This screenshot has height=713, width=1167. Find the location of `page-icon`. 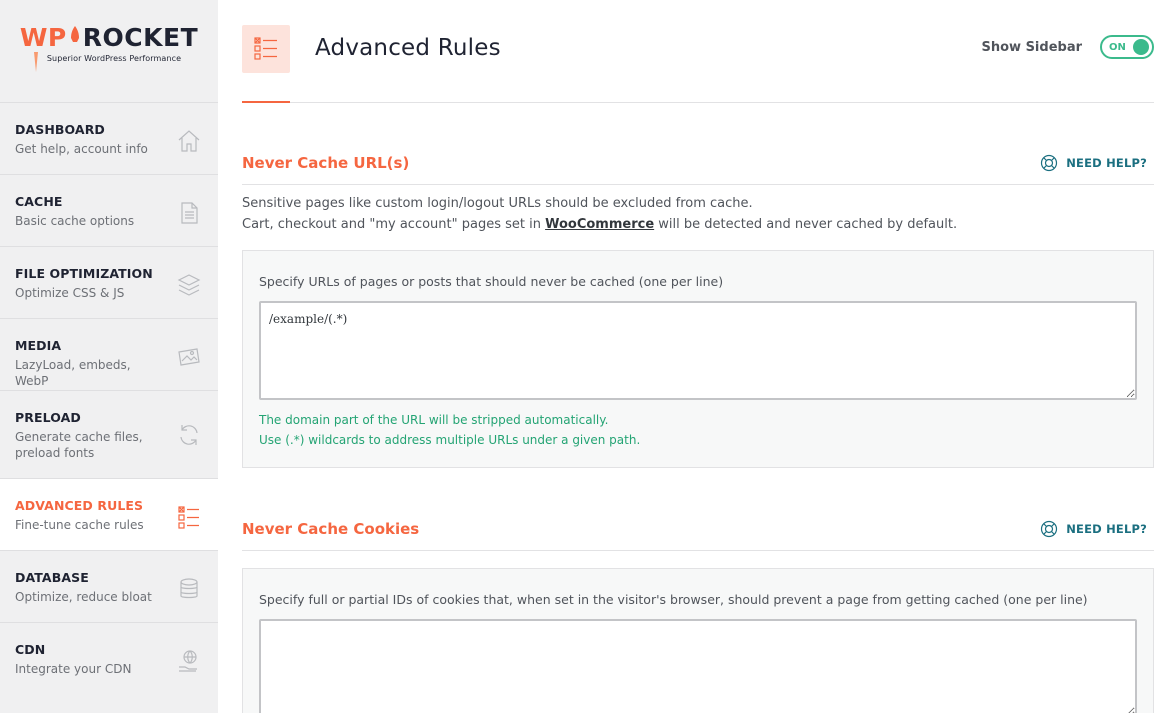

page-icon is located at coordinates (189, 213).